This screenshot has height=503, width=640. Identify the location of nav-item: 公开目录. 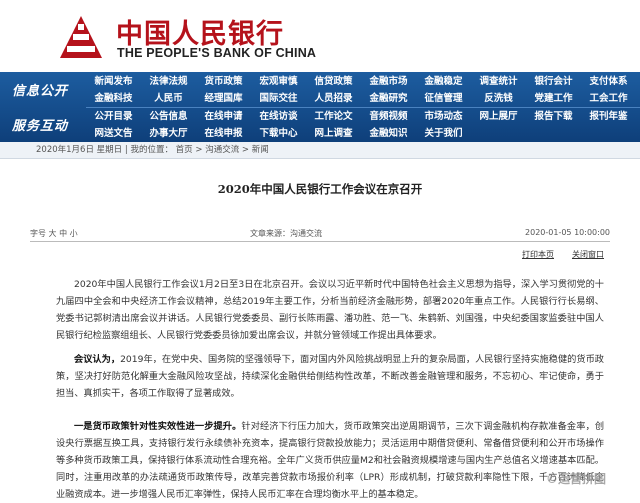
(113, 116).